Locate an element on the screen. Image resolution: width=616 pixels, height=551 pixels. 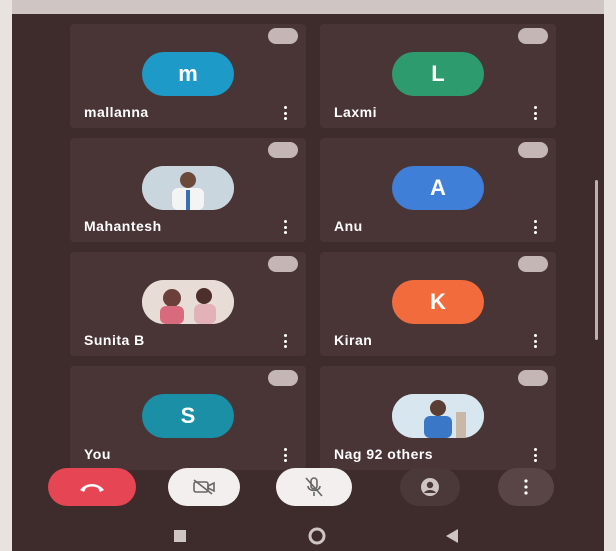
participant-name: Laxmi is located at coordinates (355, 112).